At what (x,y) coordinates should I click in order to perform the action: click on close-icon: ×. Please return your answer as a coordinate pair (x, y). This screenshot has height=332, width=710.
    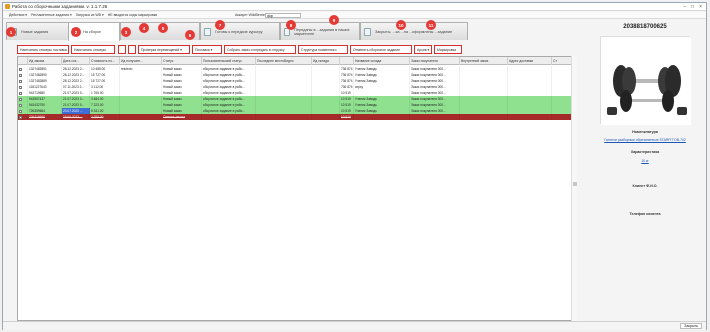
    Looking at the image, I should click on (700, 7).